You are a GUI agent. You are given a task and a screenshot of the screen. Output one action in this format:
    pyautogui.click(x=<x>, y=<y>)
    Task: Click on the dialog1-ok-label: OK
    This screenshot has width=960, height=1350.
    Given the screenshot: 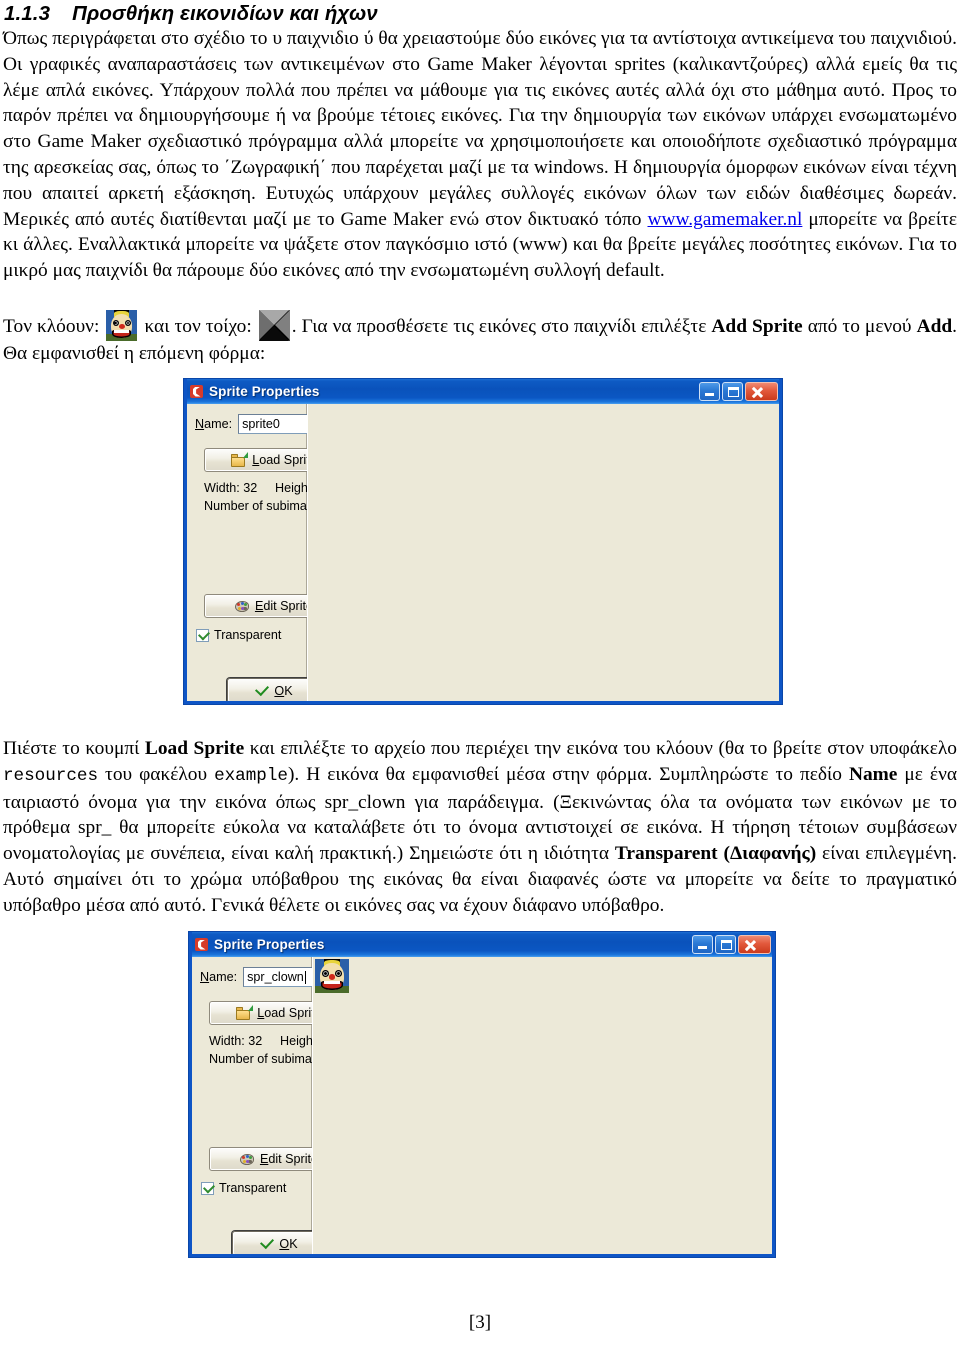 What is the action you would take?
    pyautogui.click(x=283, y=690)
    